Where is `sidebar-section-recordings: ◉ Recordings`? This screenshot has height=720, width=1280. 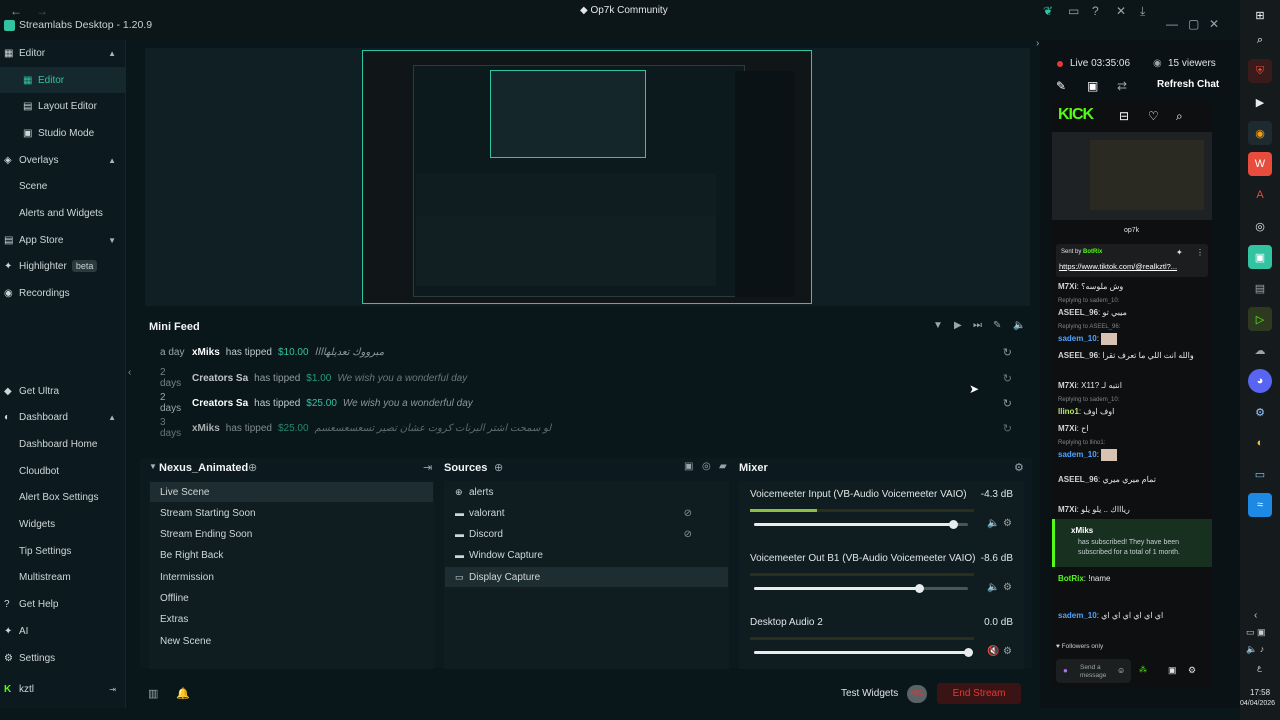
sidebar-section-recordings: ◉ Recordings is located at coordinates (63, 293).